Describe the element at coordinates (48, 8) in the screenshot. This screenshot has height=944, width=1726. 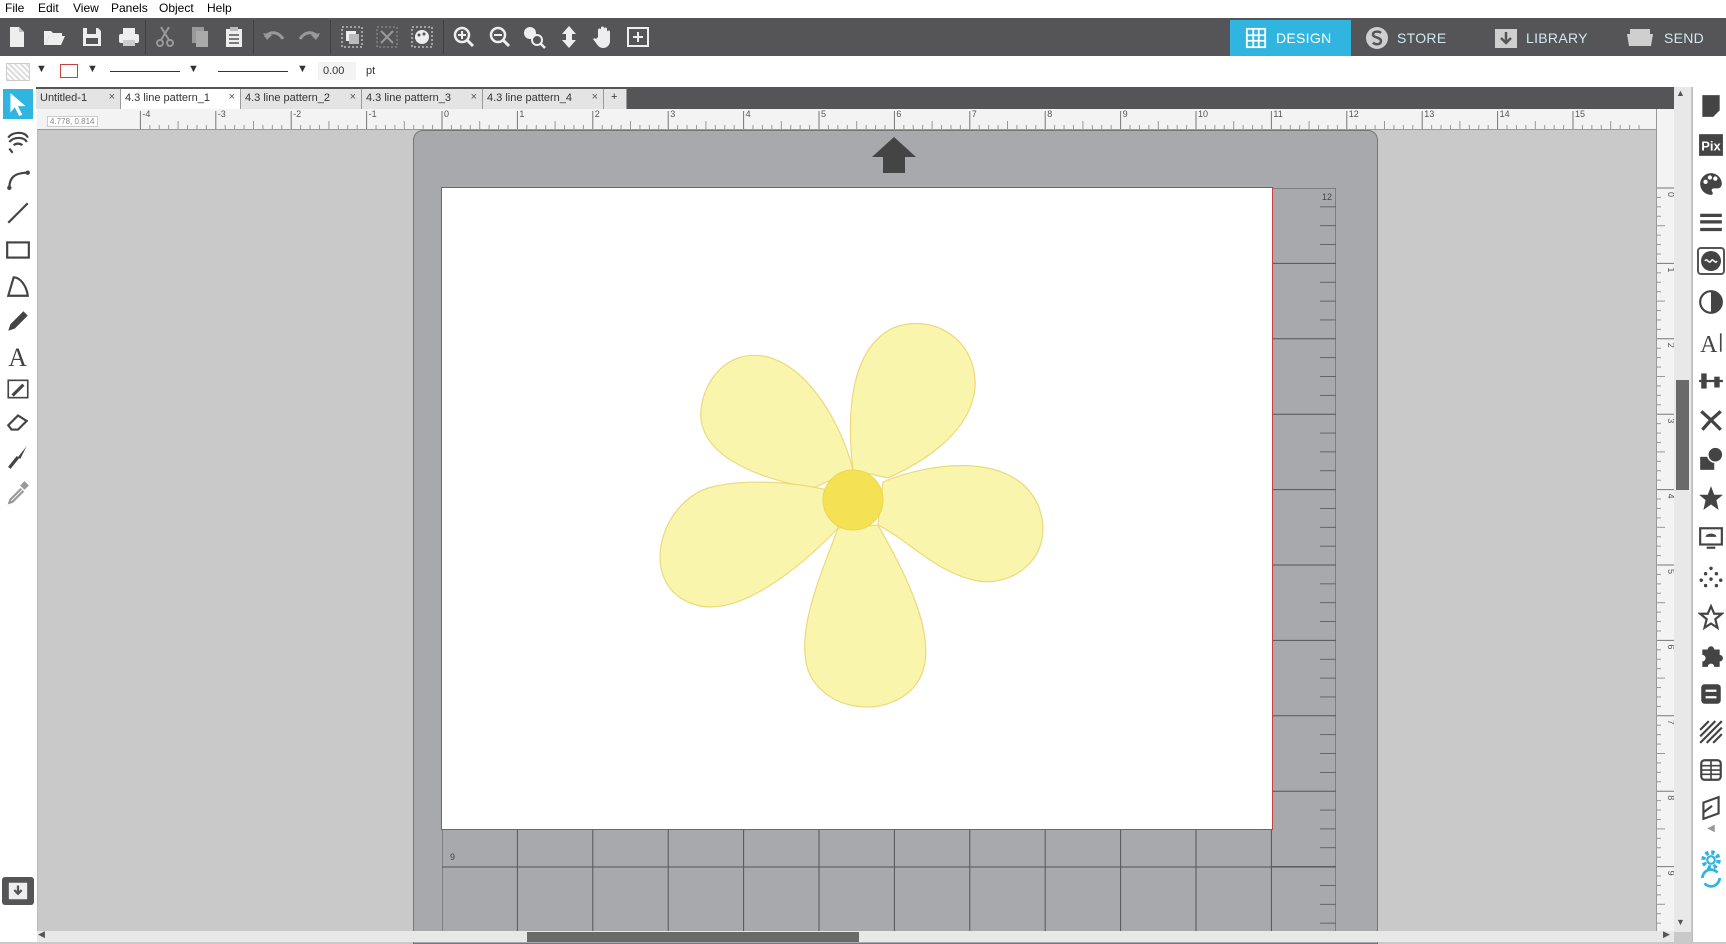
I see `menu-edit: Edit` at that location.